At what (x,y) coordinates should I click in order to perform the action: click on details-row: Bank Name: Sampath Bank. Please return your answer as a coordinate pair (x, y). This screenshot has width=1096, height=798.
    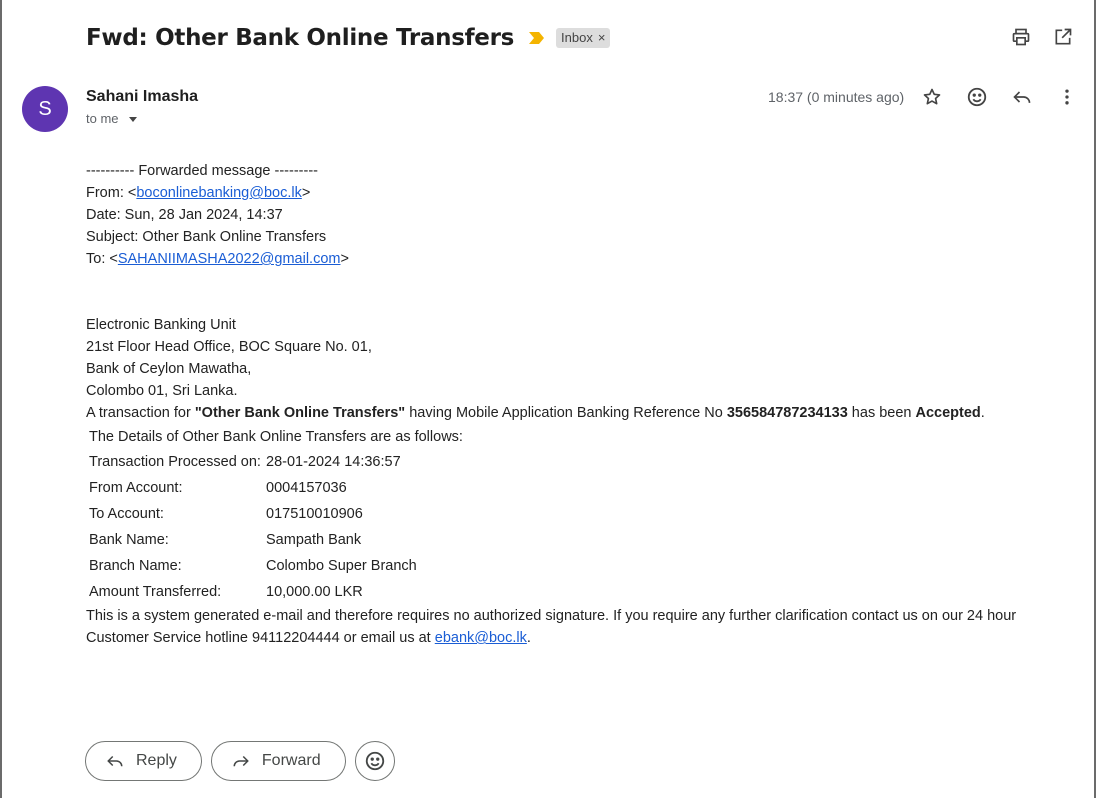
    Looking at the image, I should click on (582, 540).